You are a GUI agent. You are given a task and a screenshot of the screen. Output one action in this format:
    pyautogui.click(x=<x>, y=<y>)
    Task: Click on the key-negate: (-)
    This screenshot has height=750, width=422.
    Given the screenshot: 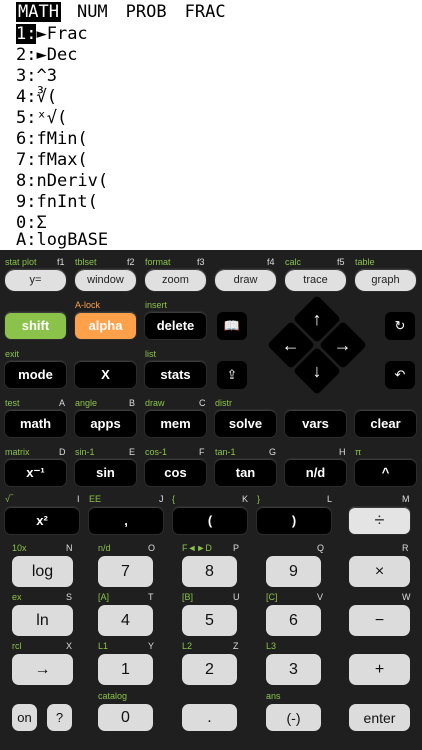 What is the action you would take?
    pyautogui.click(x=293, y=717)
    